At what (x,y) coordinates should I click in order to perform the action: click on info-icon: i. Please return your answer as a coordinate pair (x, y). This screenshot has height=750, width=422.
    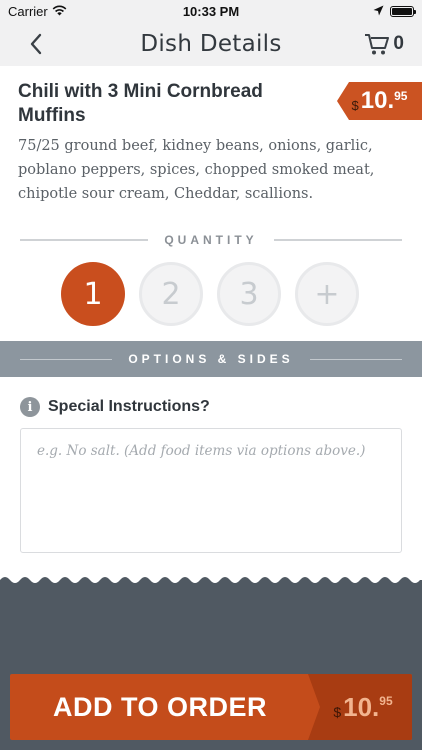
    Looking at the image, I should click on (30, 407).